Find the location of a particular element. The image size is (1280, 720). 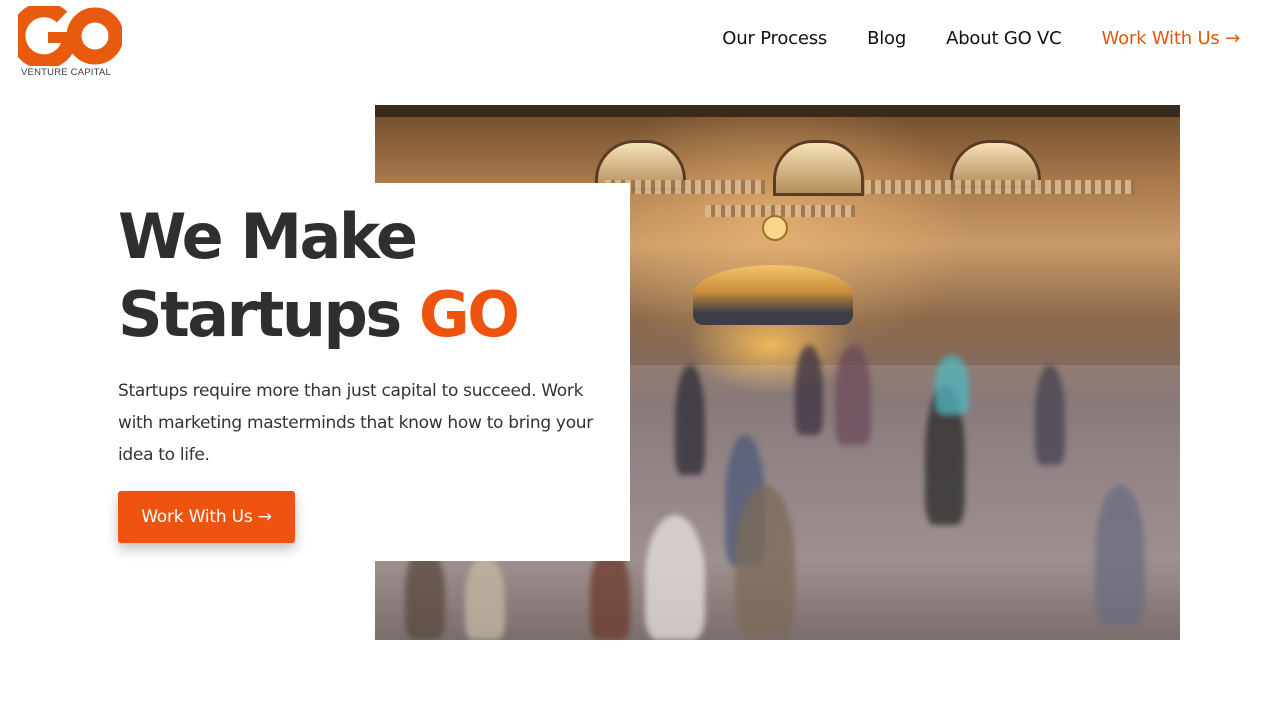

nav-about: About GO VC is located at coordinates (1004, 38).